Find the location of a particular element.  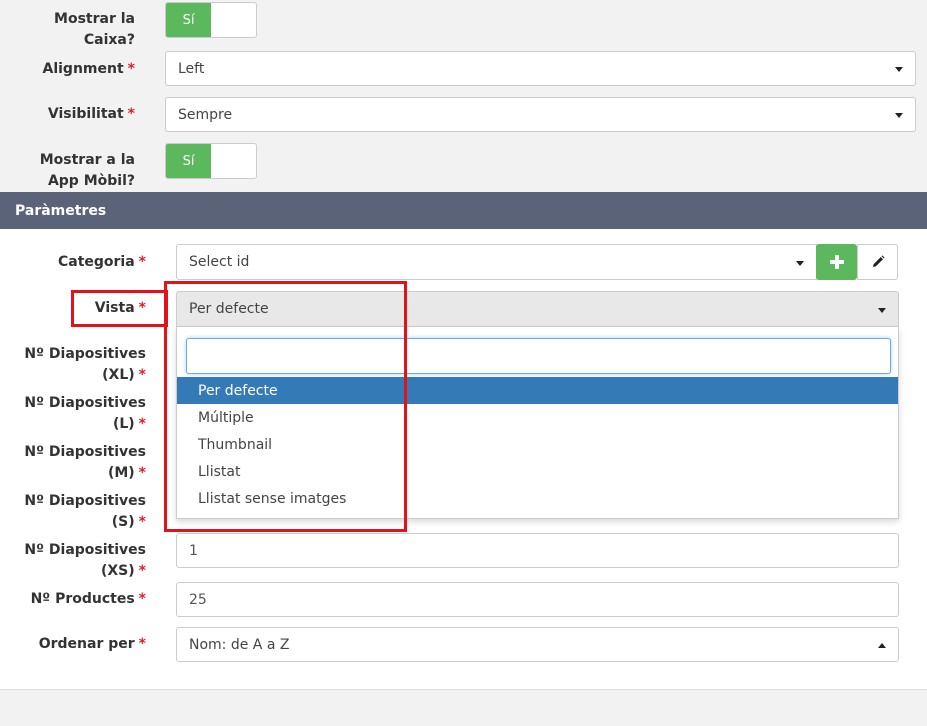

dropdown-option: Thumbnail is located at coordinates (537, 444).